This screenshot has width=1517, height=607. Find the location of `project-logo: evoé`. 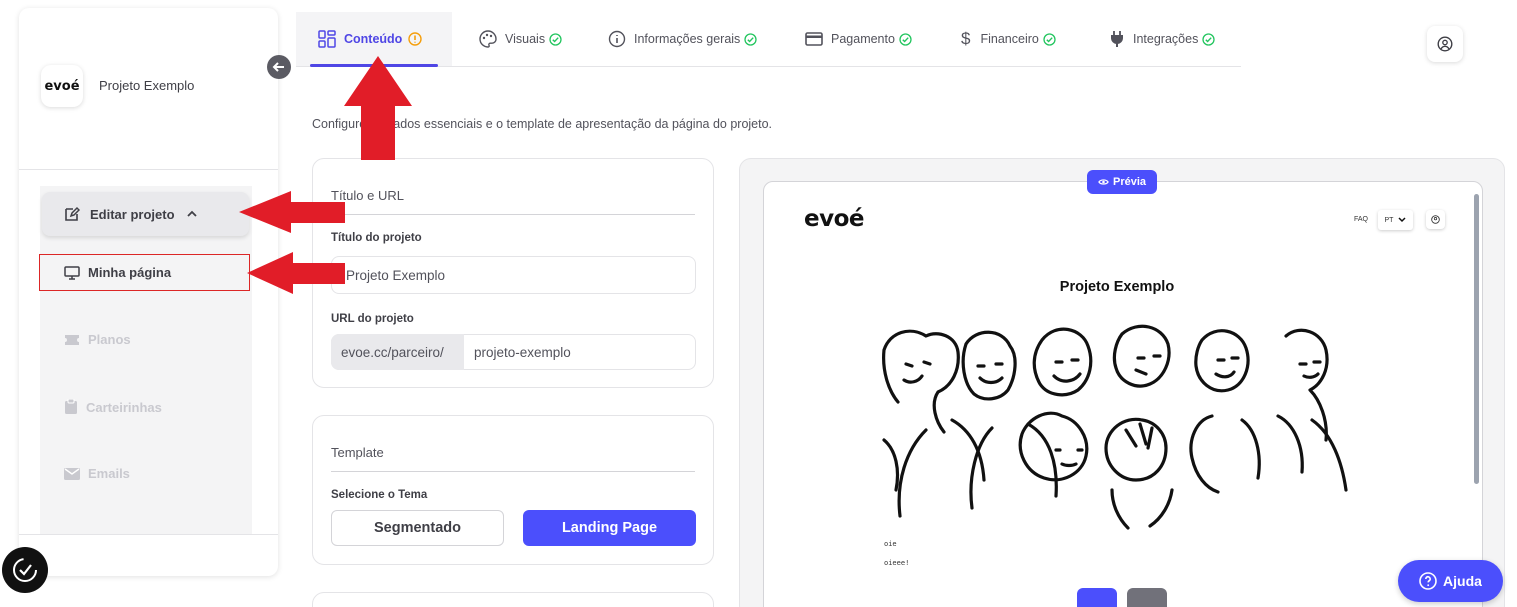

project-logo: evoé is located at coordinates (62, 86).